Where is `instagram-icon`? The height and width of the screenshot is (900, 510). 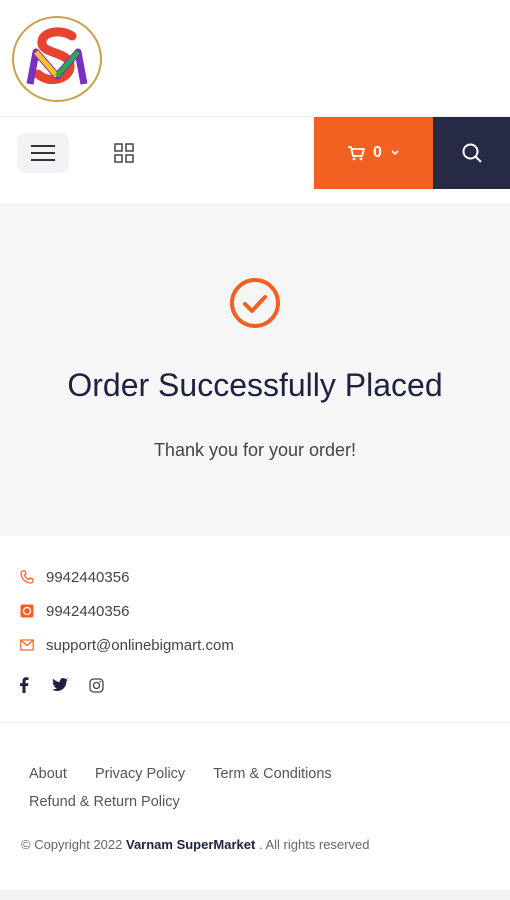 instagram-icon is located at coordinates (96, 685).